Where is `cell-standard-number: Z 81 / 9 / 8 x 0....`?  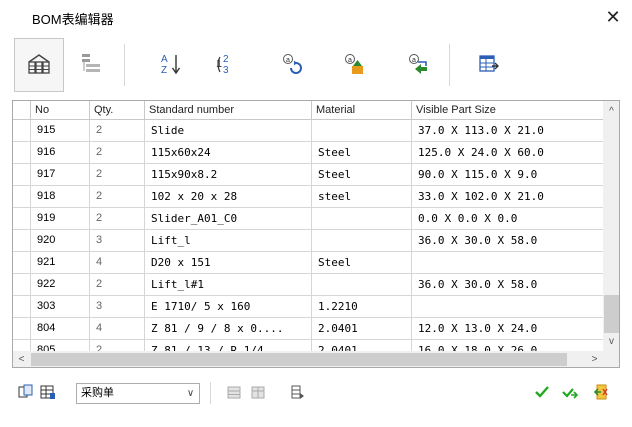 cell-standard-number: Z 81 / 9 / 8 x 0.... is located at coordinates (228, 329).